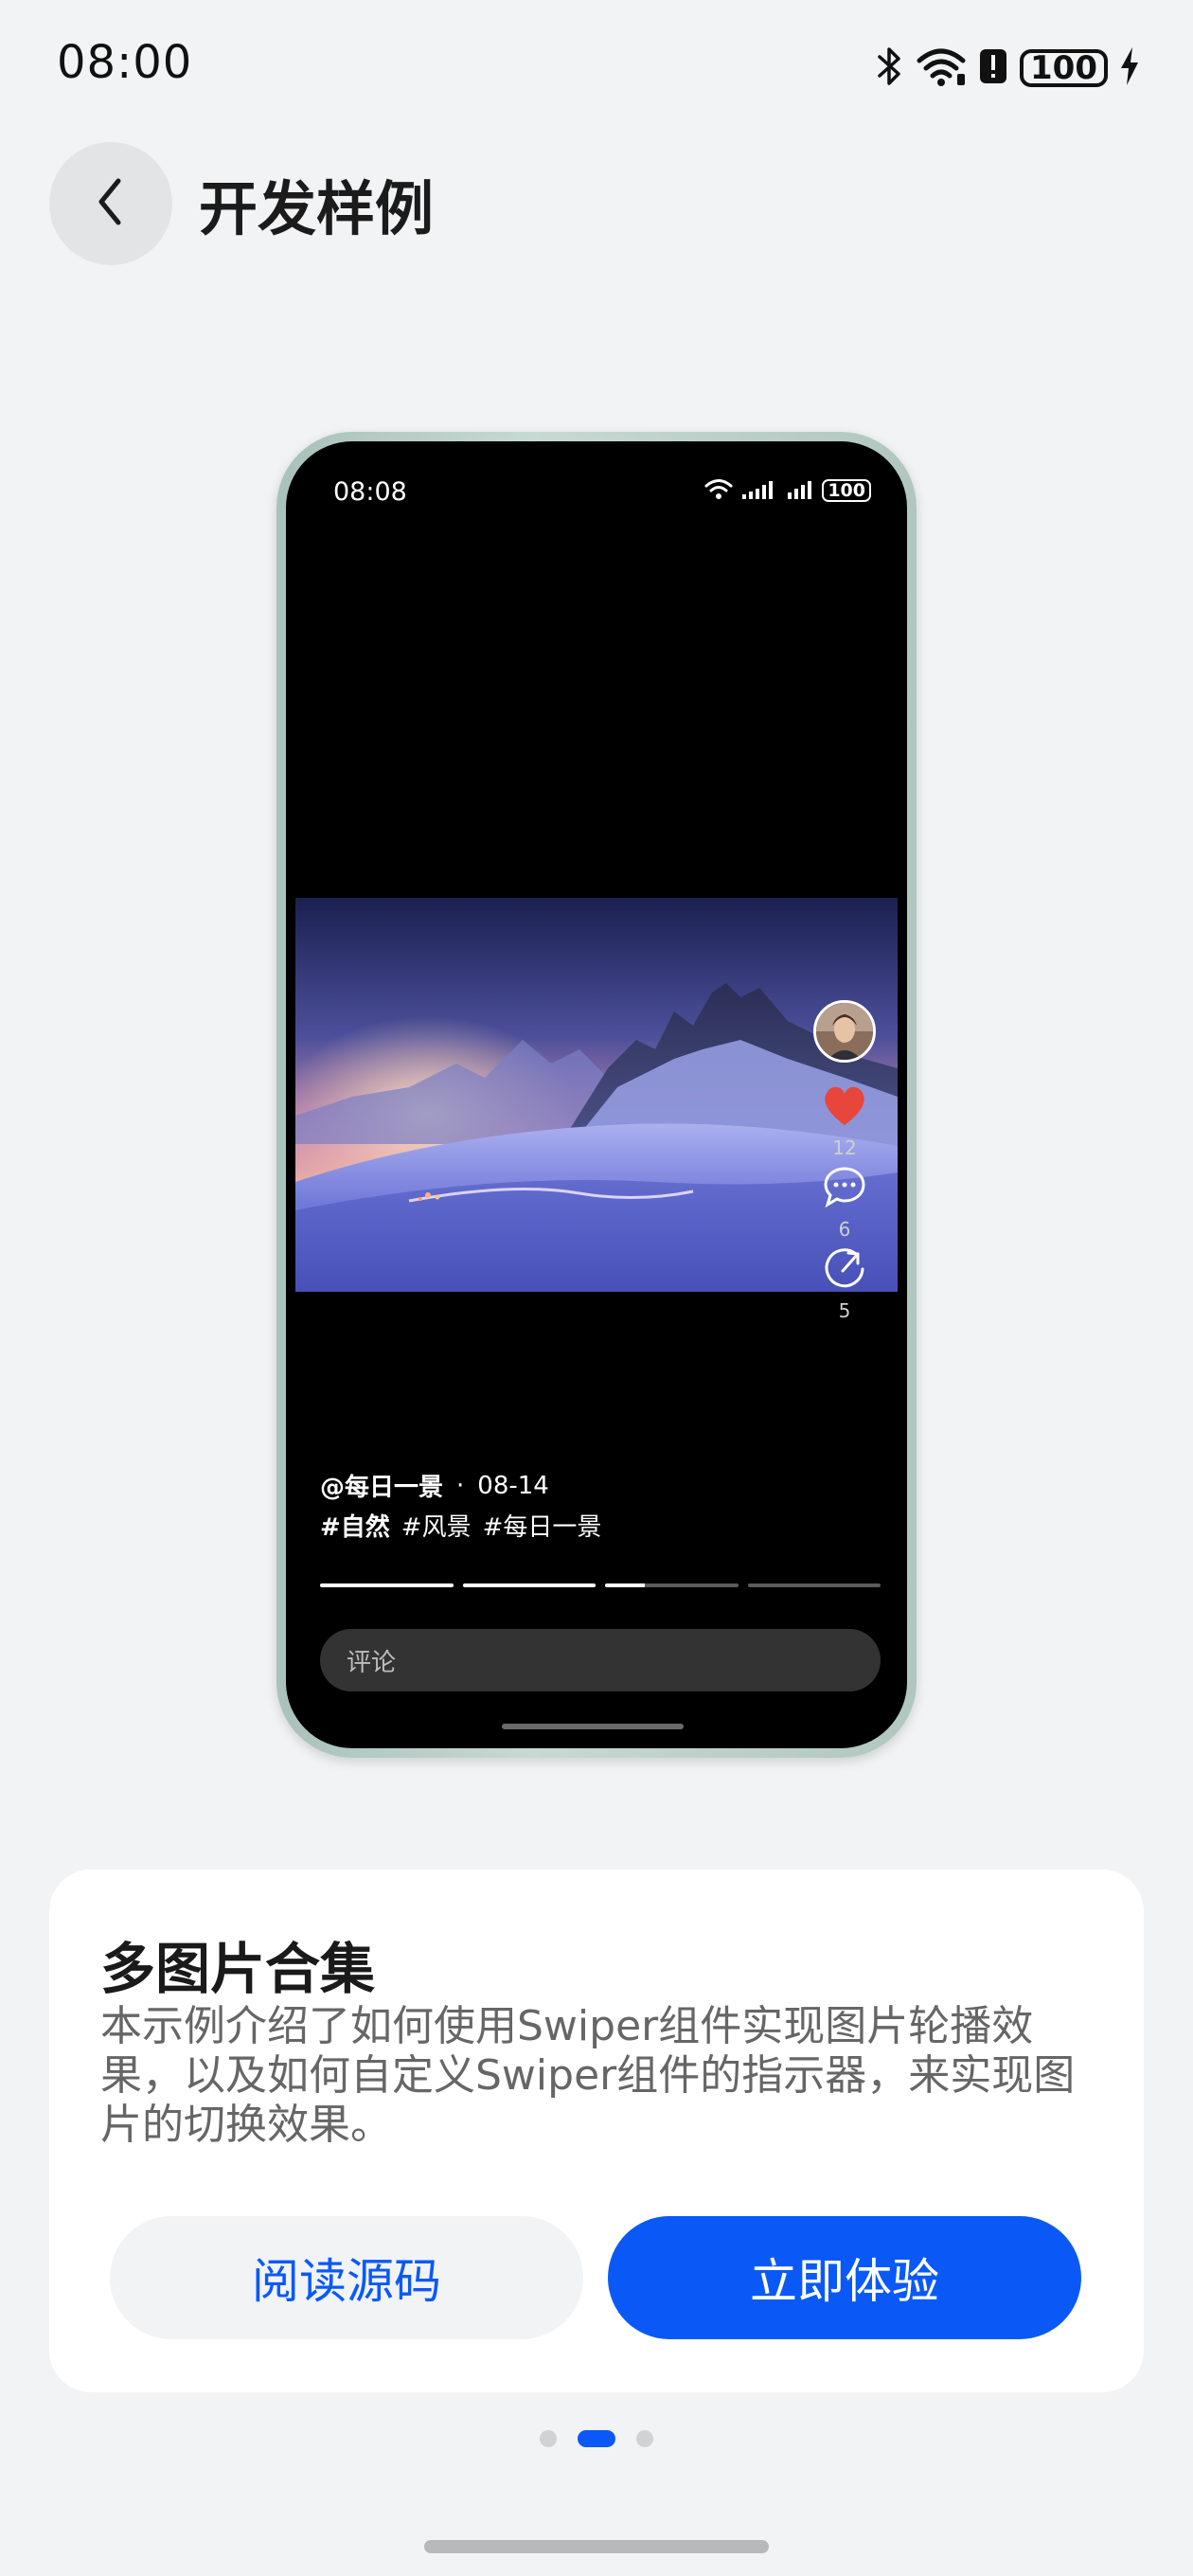 The image size is (1193, 2576). I want to click on charging-icon, so click(1129, 68).